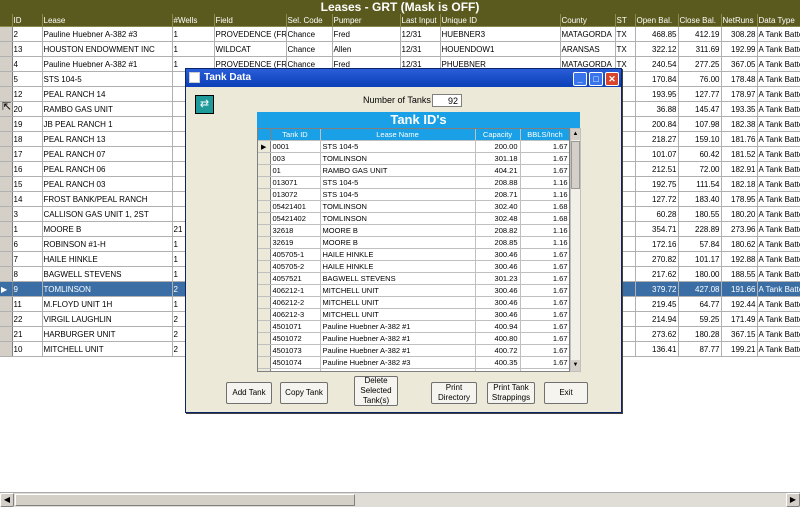 This screenshot has width=800, height=507. What do you see at coordinates (700, 154) in the screenshot?
I see `table-cell: 60.42` at bounding box center [700, 154].